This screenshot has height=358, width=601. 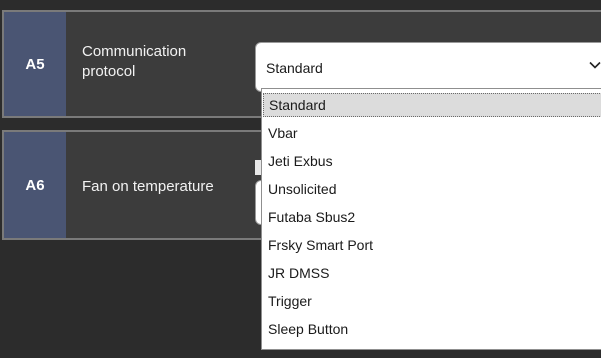 I want to click on communication-protocol-select: Standard, so click(x=428, y=67).